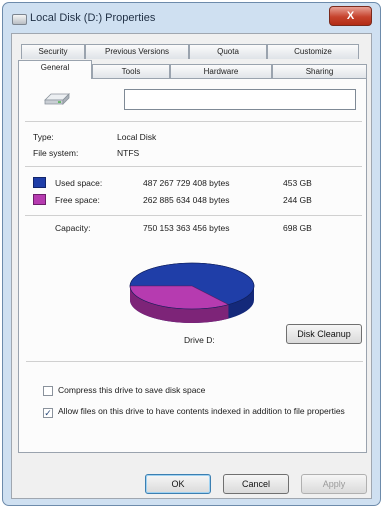 The image size is (385, 510). Describe the element at coordinates (57, 99) in the screenshot. I see `hard-drive-icon` at that location.